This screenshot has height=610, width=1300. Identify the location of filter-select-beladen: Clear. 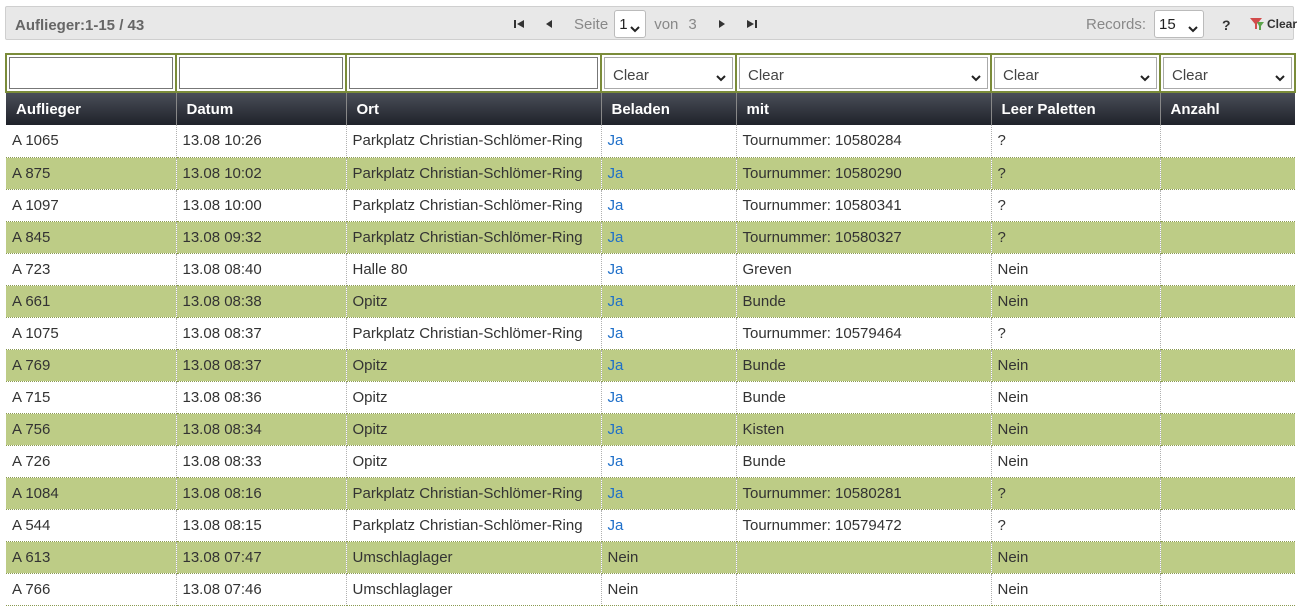
(668, 73).